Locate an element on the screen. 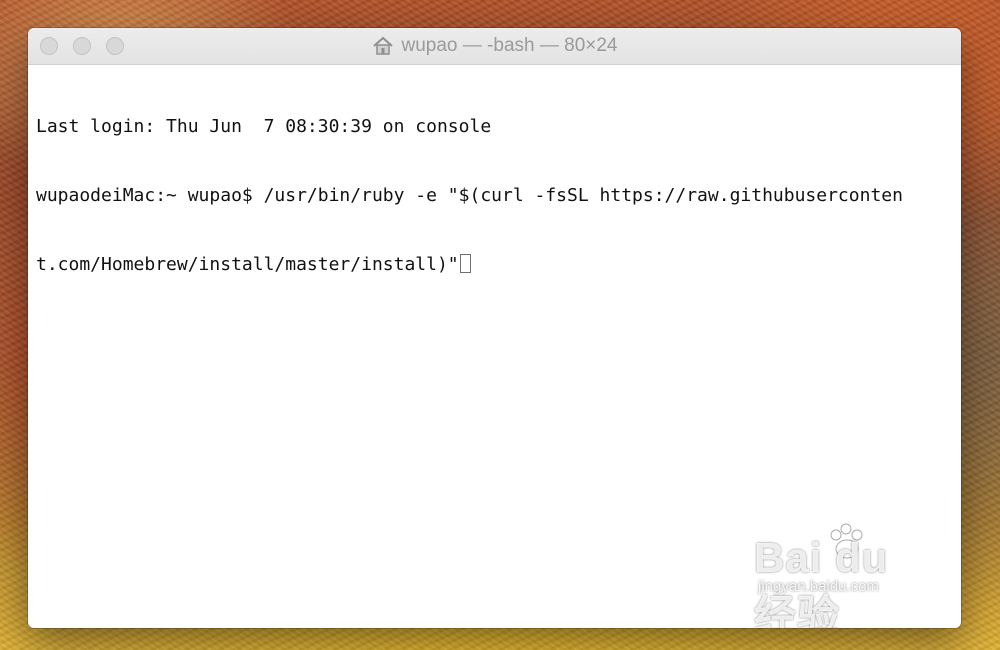 This screenshot has width=1000, height=650. window-titlebar: wupao — -bash — 80×24 is located at coordinates (494, 46).